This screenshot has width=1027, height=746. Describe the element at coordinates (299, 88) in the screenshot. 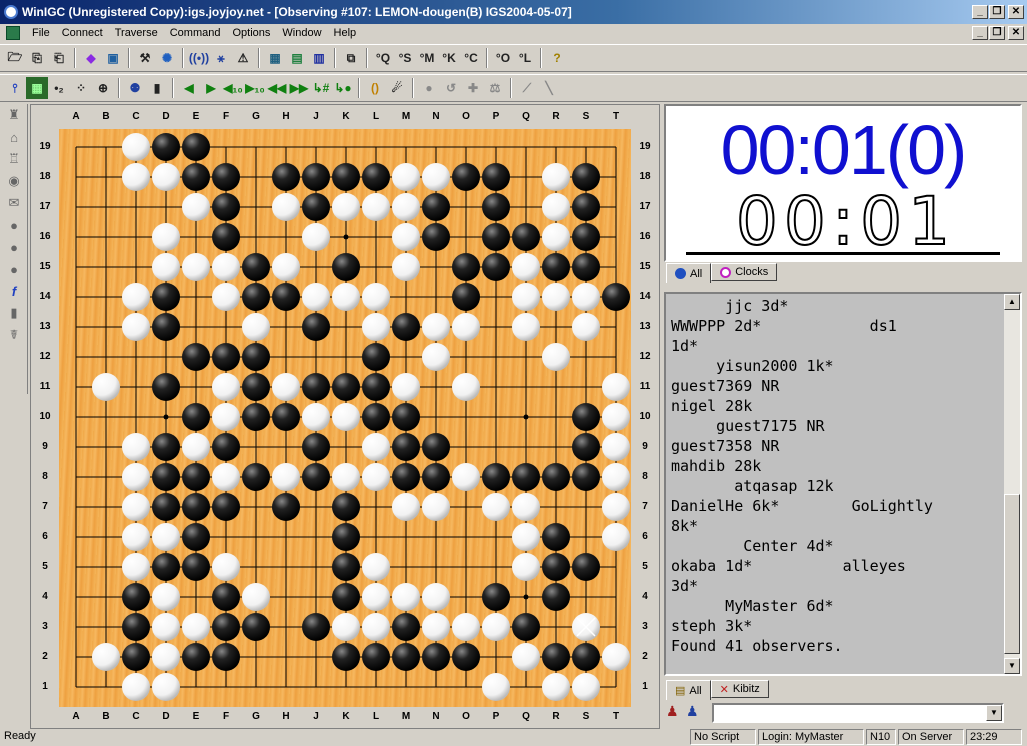

I see `fwd-fast-icon: ▶▶` at that location.